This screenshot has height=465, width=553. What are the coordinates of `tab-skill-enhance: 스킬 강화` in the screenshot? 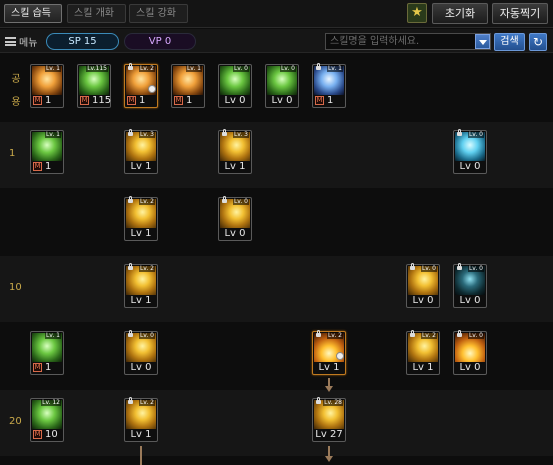 It's located at (158, 13).